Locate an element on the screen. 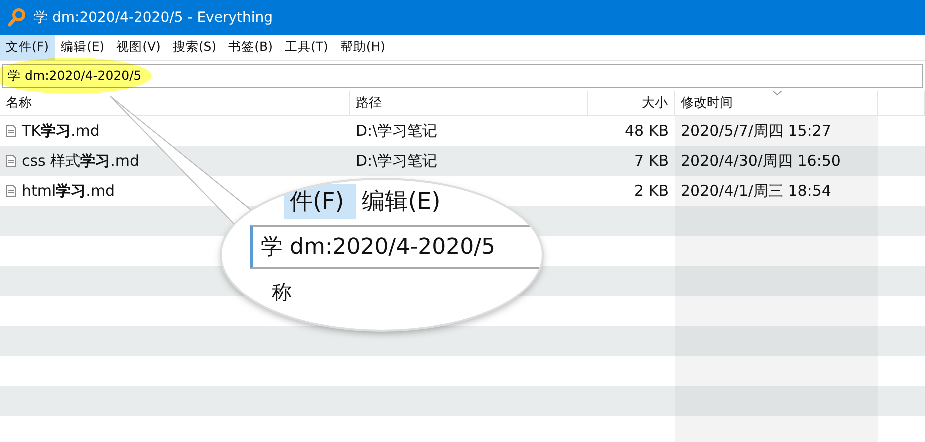 Image resolution: width=925 pixels, height=442 pixels. menu-item: 视图(V) is located at coordinates (138, 47).